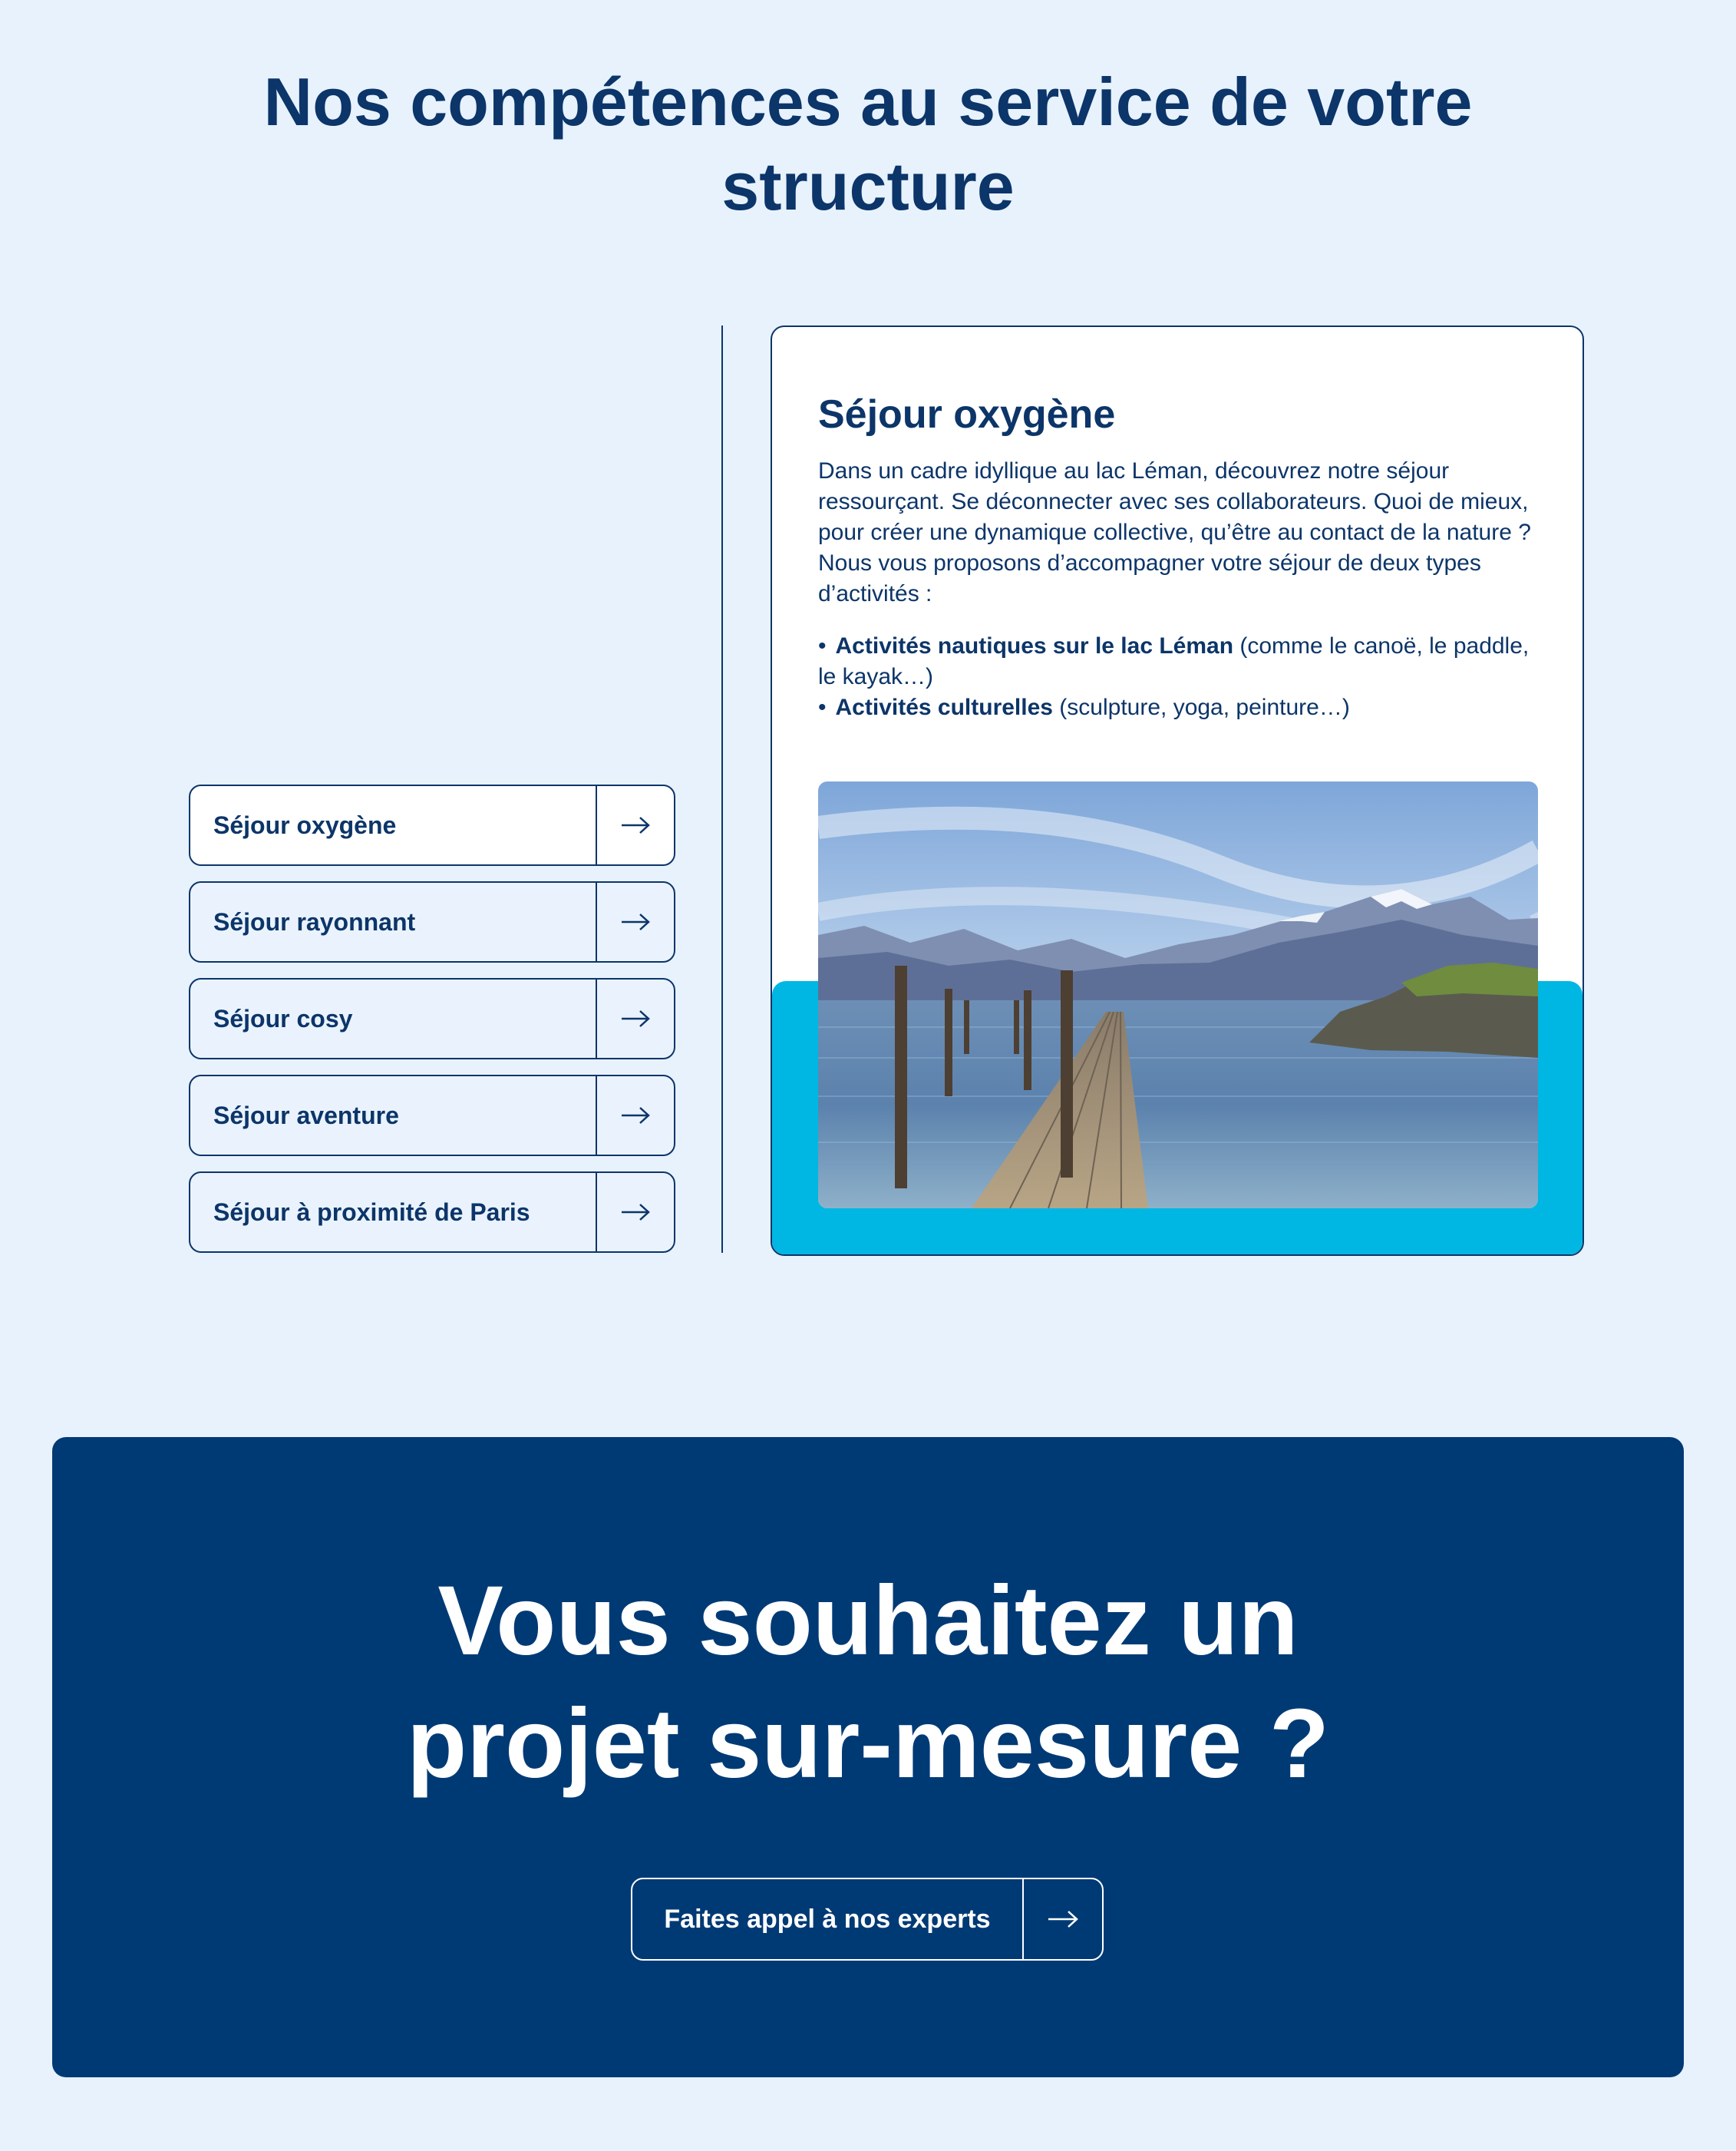  What do you see at coordinates (868, 1683) in the screenshot?
I see `cta-title: Vous souhaitez un projet sur-mesure ?` at bounding box center [868, 1683].